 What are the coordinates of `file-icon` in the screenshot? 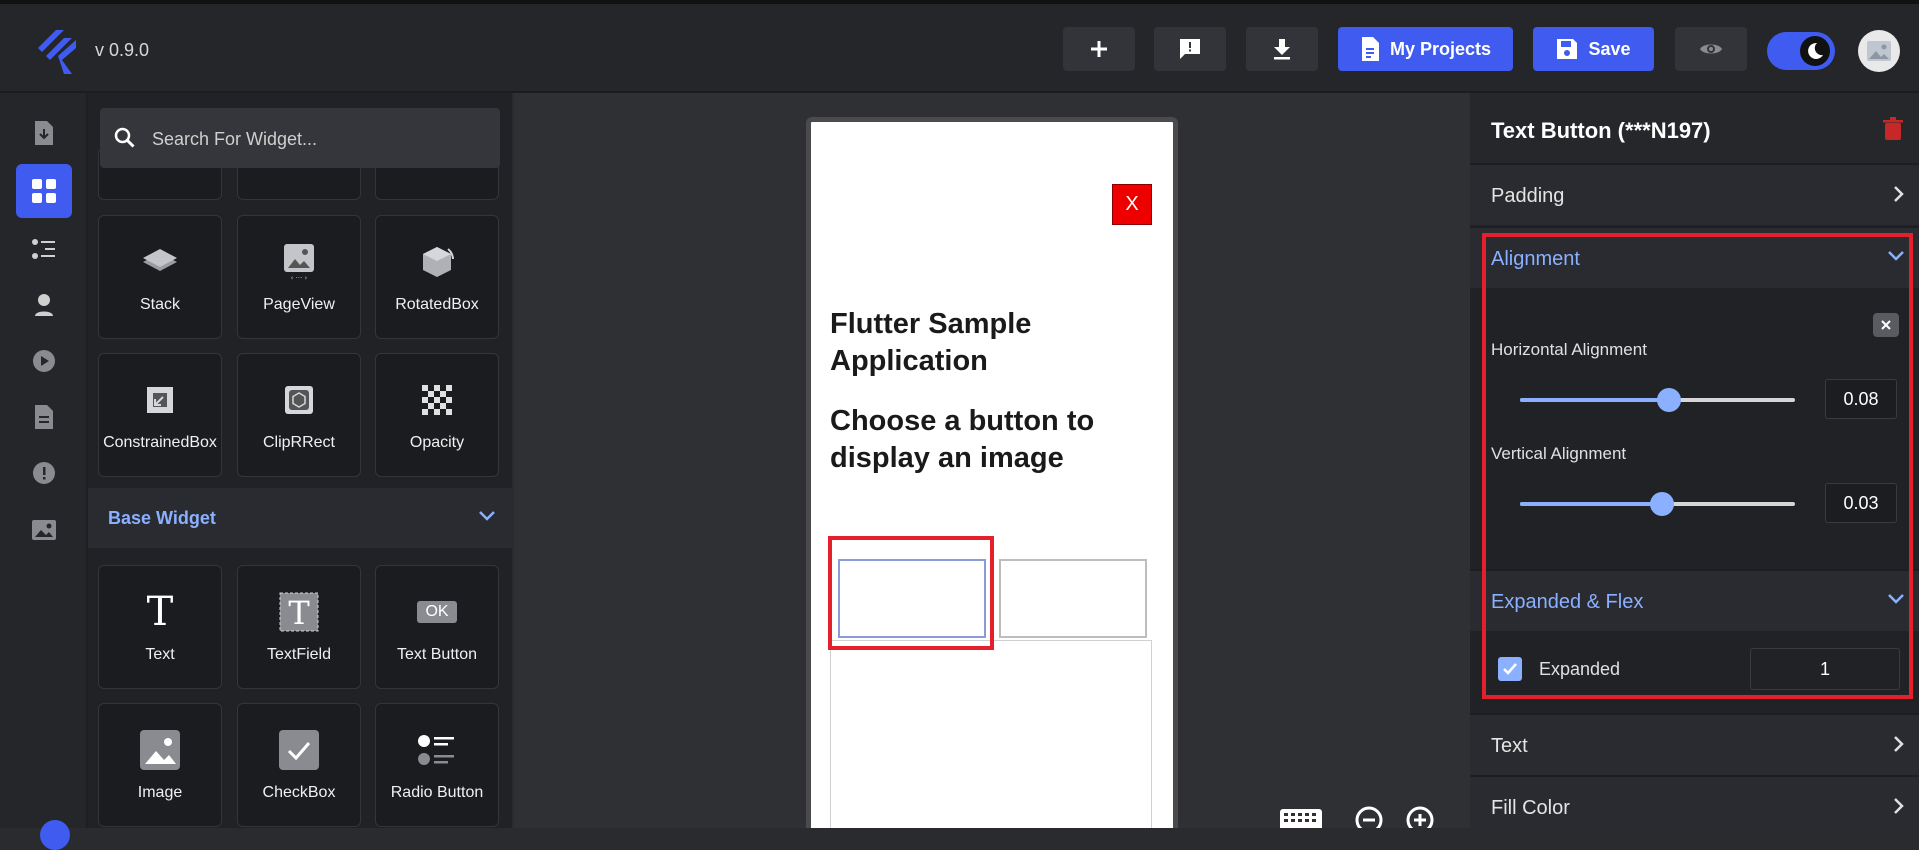 It's located at (44, 417).